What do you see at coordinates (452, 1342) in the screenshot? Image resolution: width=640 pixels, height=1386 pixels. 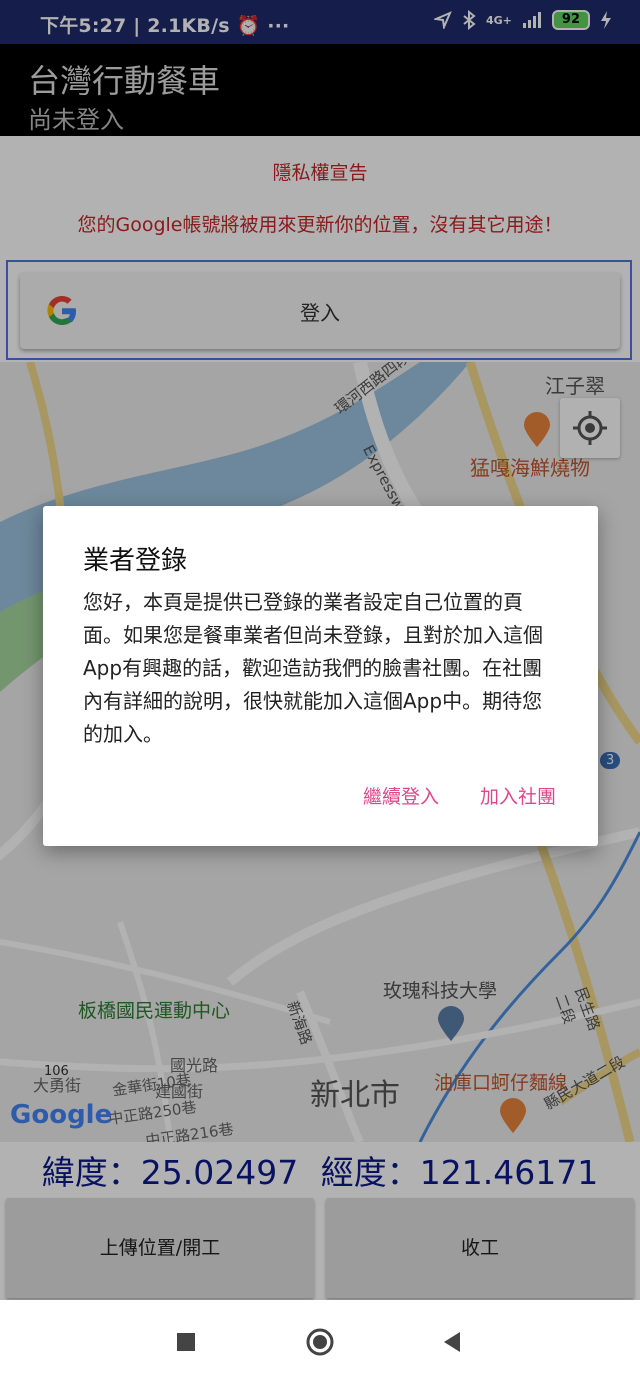 I see `back-triangle-icon` at bounding box center [452, 1342].